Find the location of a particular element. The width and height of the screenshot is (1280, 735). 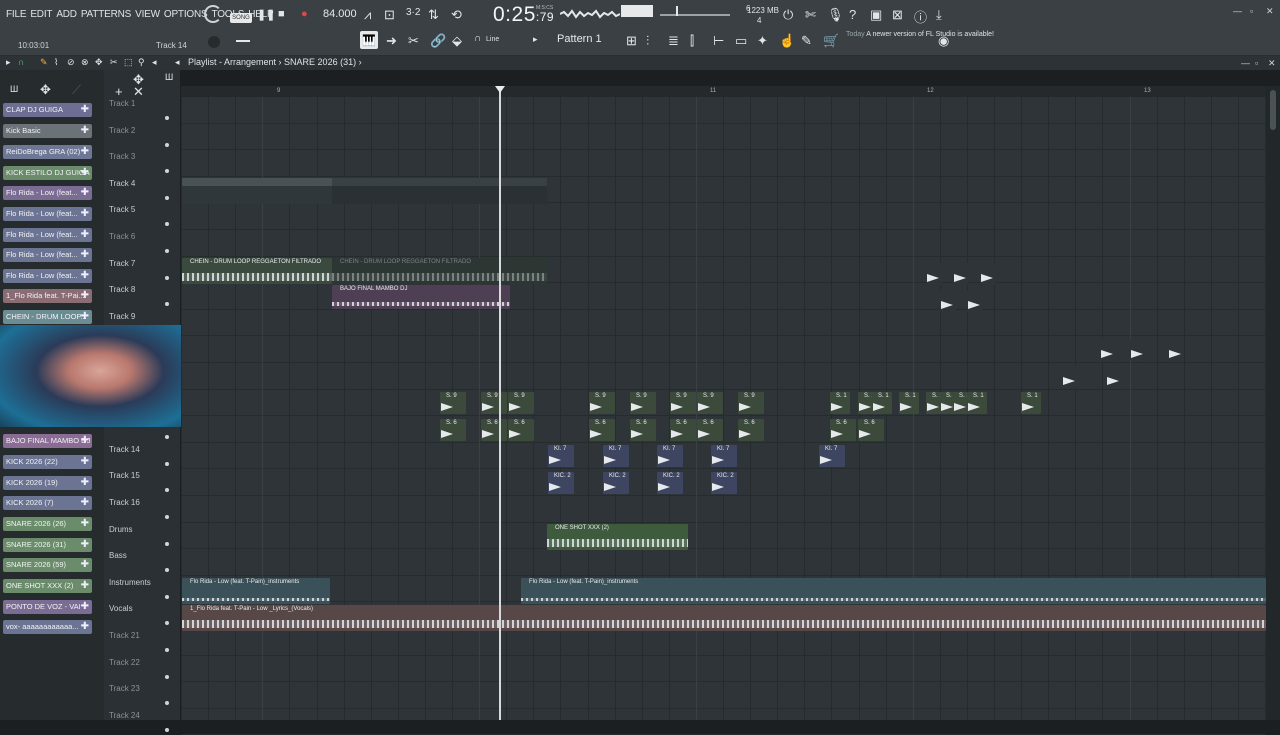

cpu-icon: ⏻ is located at coordinates (788, 15).